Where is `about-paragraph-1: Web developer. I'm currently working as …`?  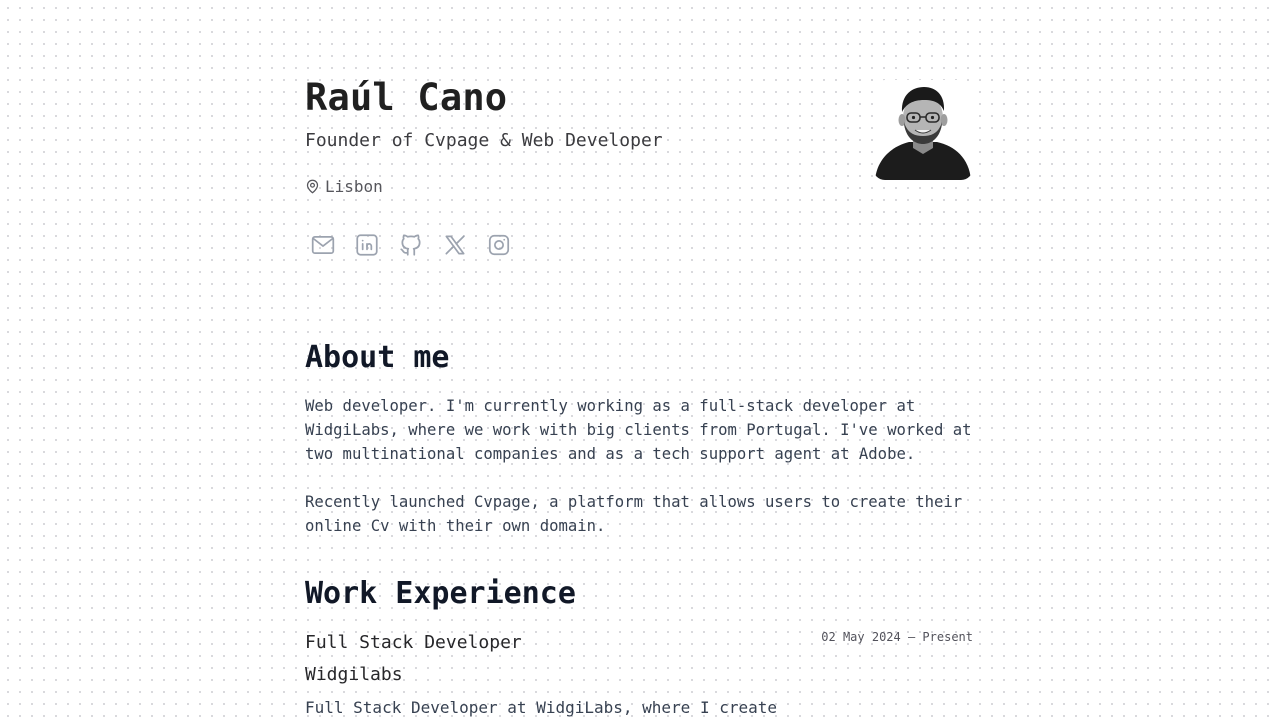 about-paragraph-1: Web developer. I'm currently working as … is located at coordinates (638, 430).